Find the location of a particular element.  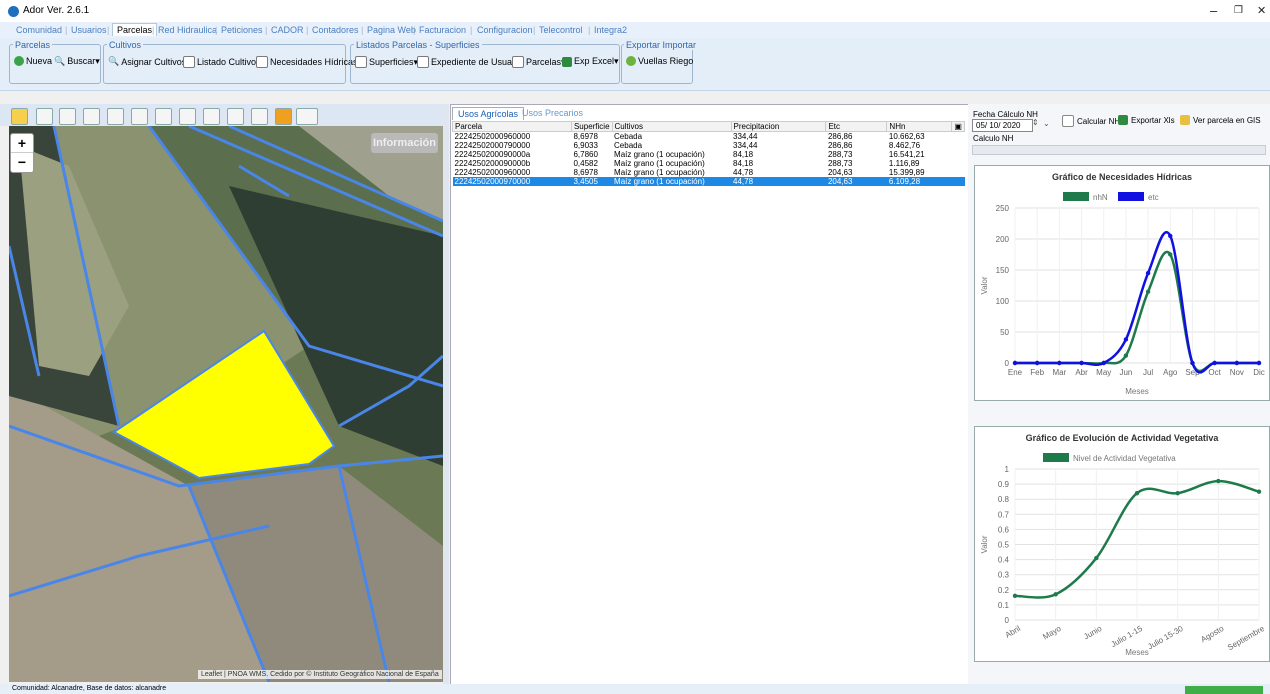

tab-parcelas: Parcelas is located at coordinates (135, 29).